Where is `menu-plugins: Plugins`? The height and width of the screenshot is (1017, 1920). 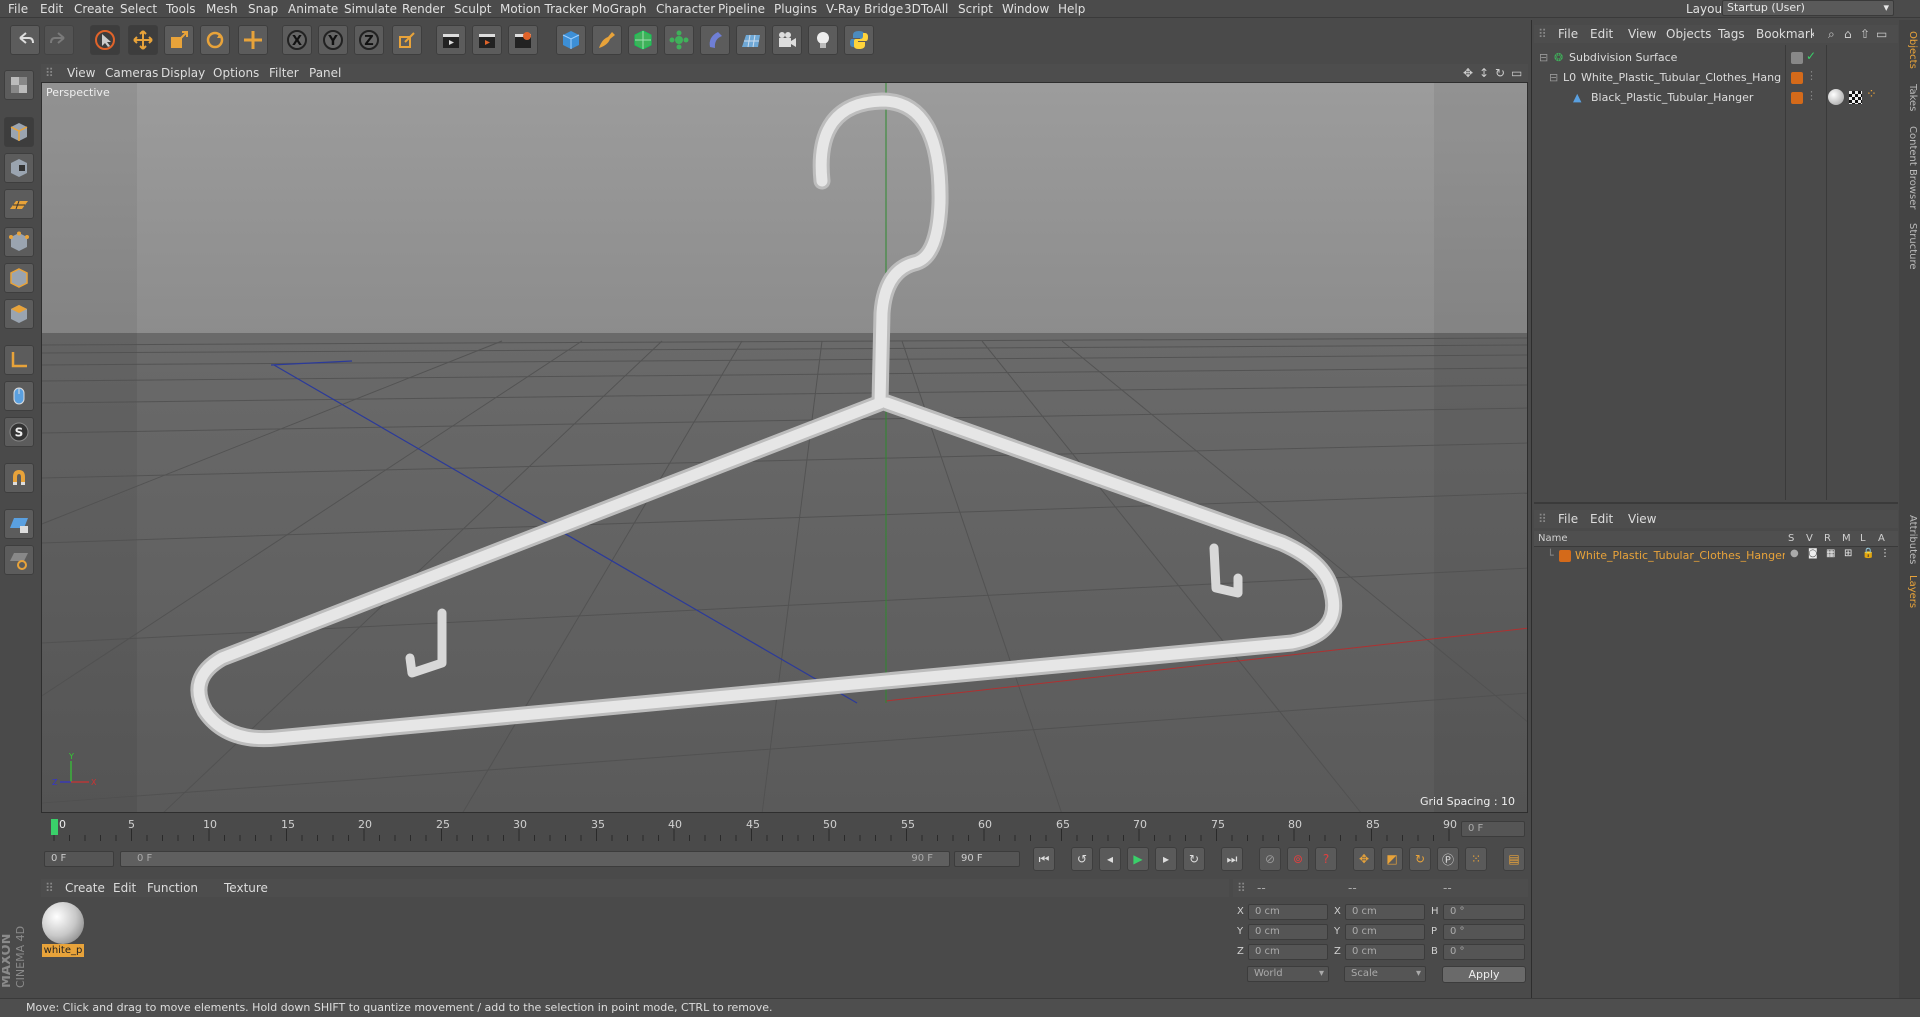
menu-plugins: Plugins is located at coordinates (795, 9).